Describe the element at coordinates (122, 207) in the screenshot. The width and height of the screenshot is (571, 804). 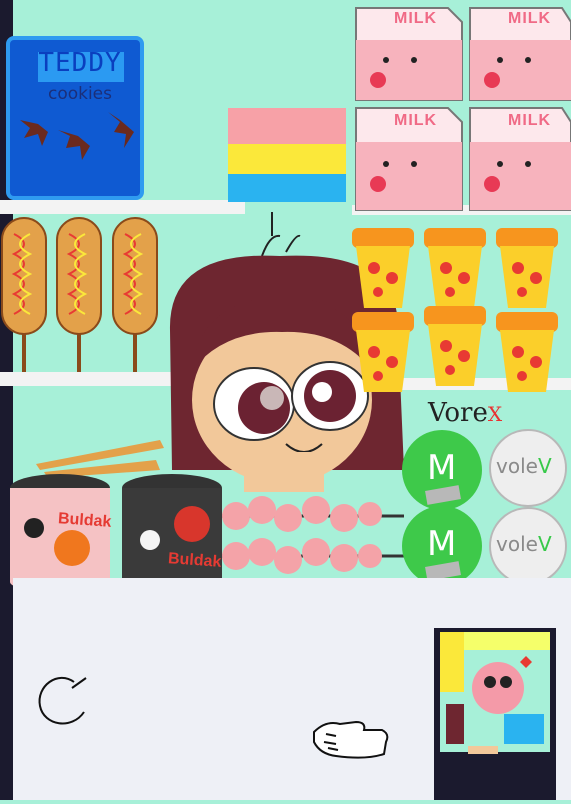
I see `shelf-top-left` at that location.